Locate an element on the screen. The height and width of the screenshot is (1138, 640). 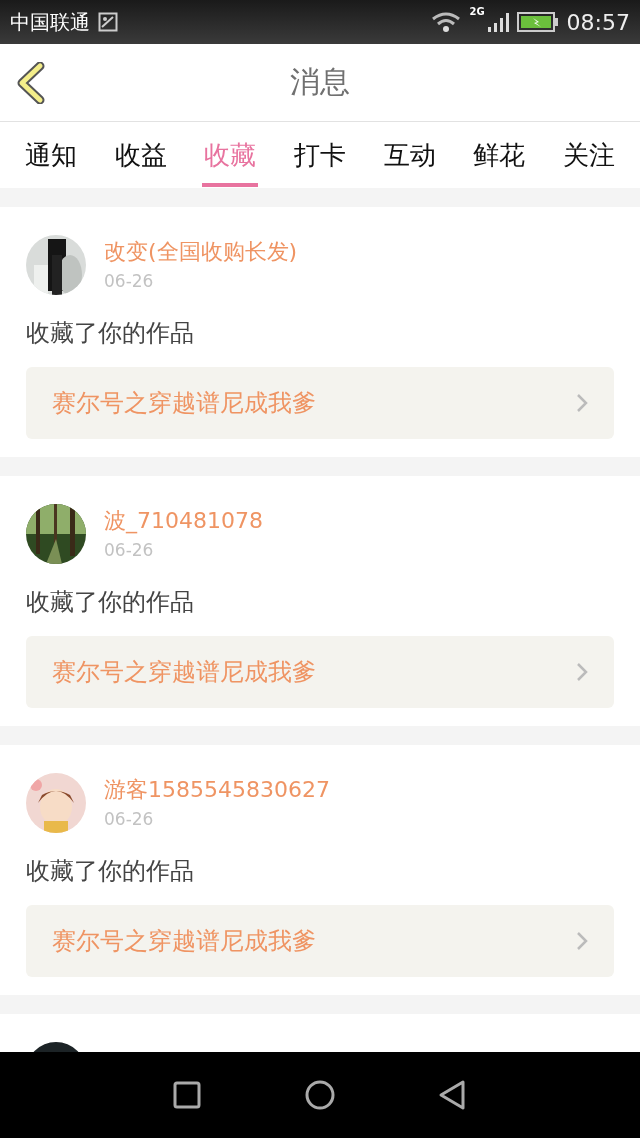
home-icon is located at coordinates (320, 1095).